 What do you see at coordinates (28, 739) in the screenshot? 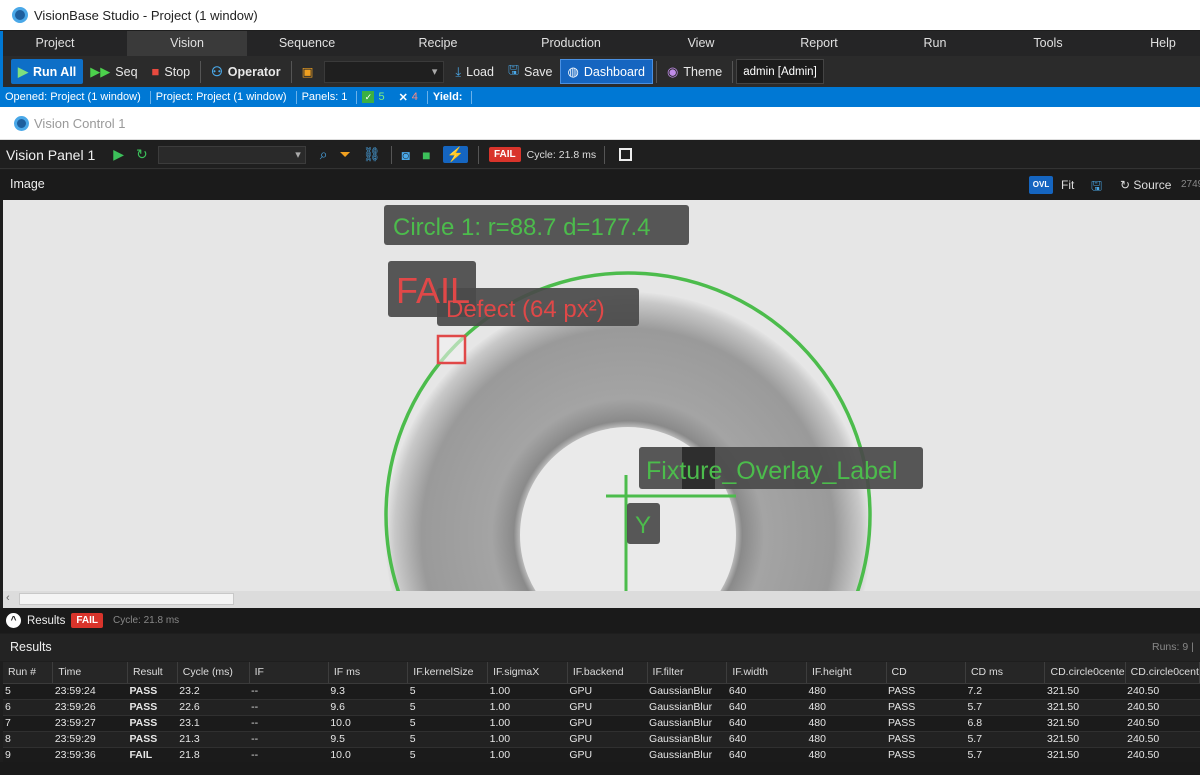
I see `table-cell: 8` at bounding box center [28, 739].